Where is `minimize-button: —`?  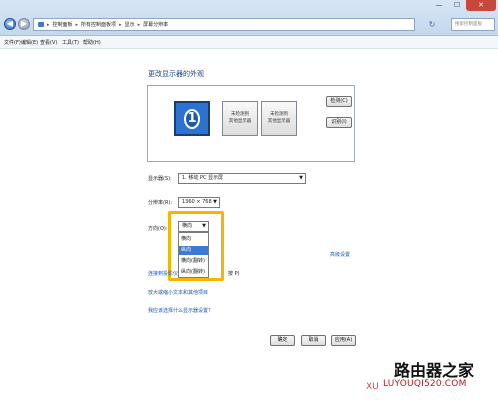 minimize-button: — is located at coordinates (439, 5).